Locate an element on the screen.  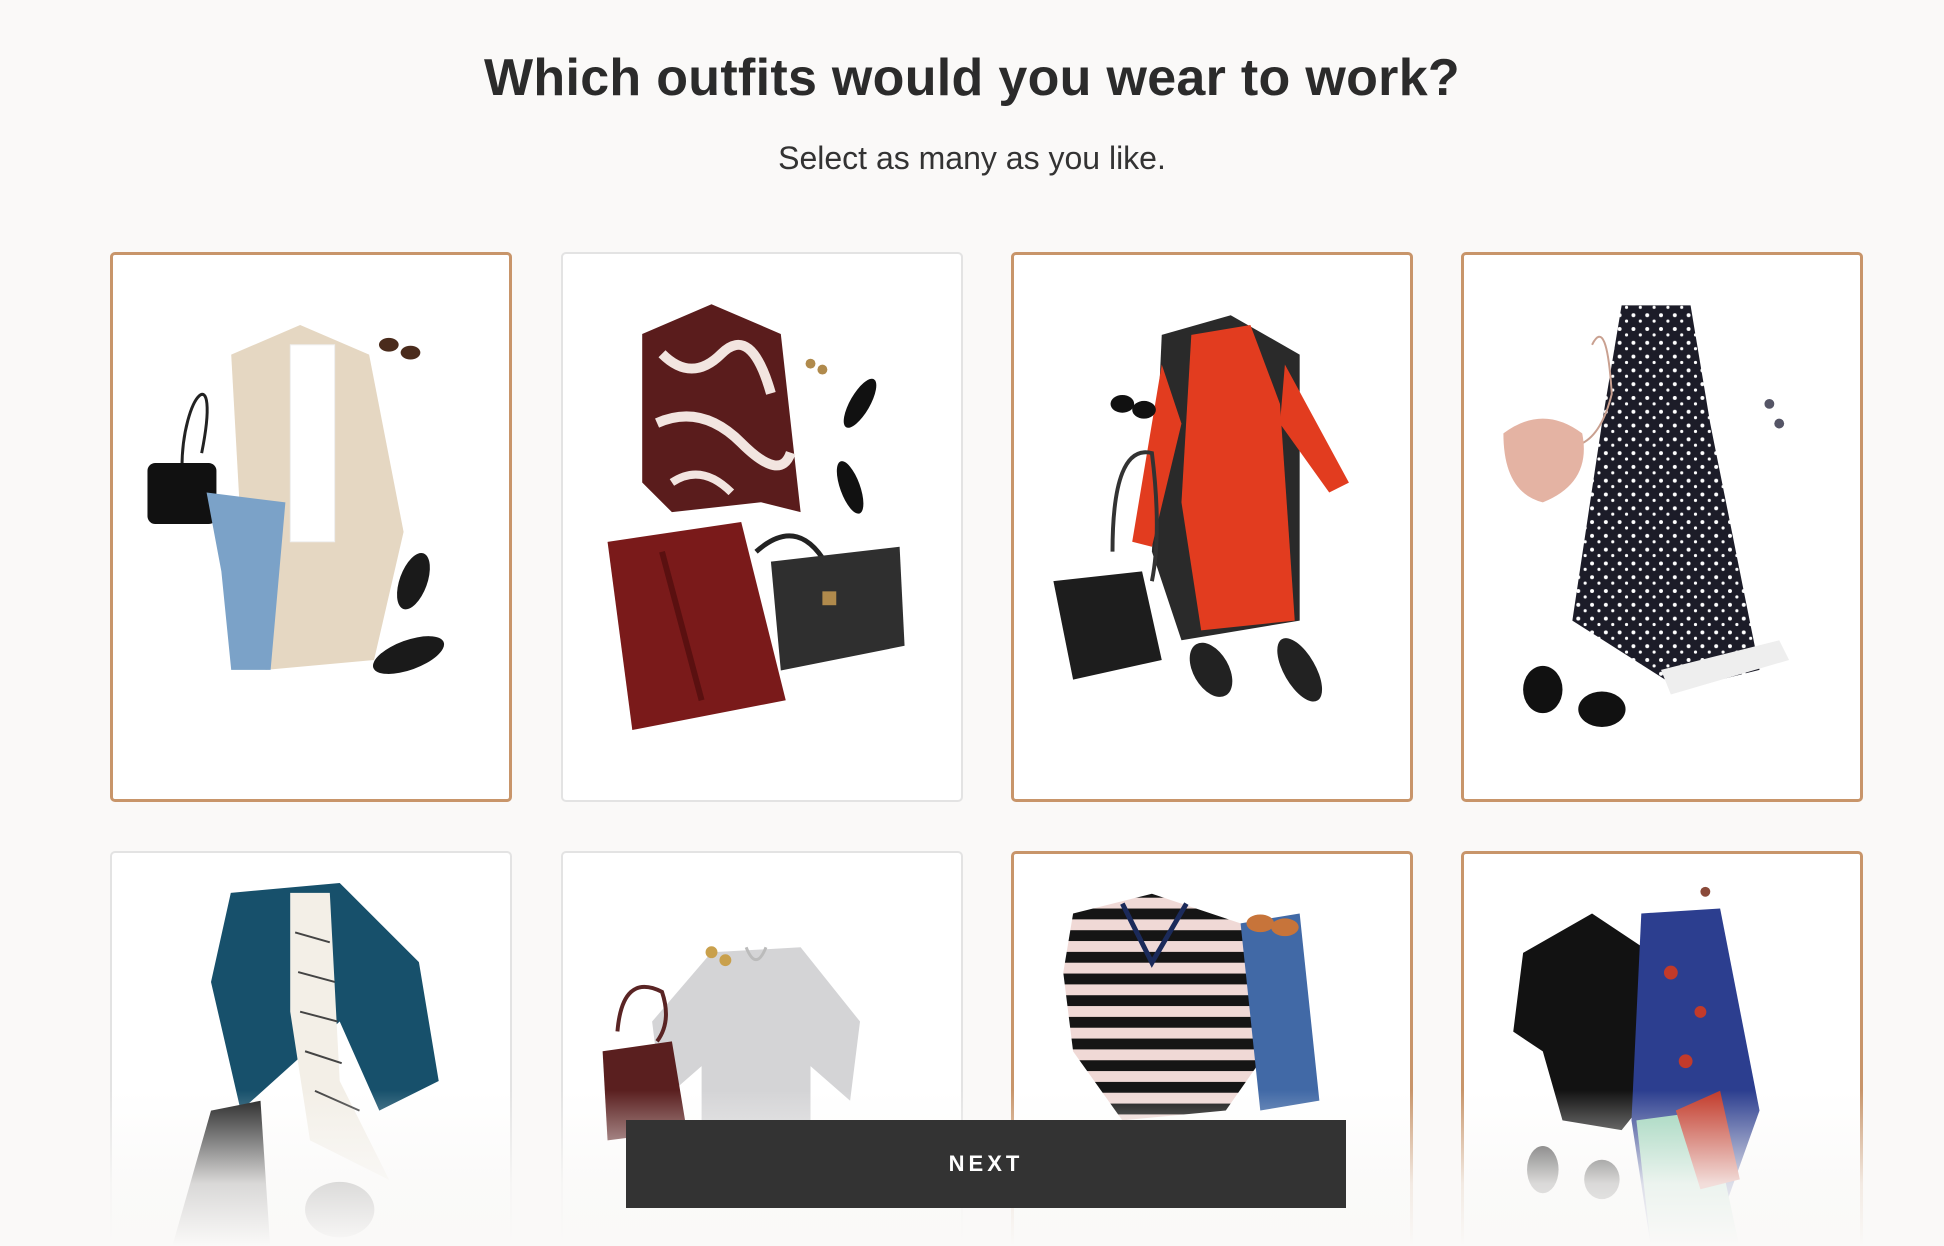
outfit-card-polka-dress is located at coordinates (1662, 527).